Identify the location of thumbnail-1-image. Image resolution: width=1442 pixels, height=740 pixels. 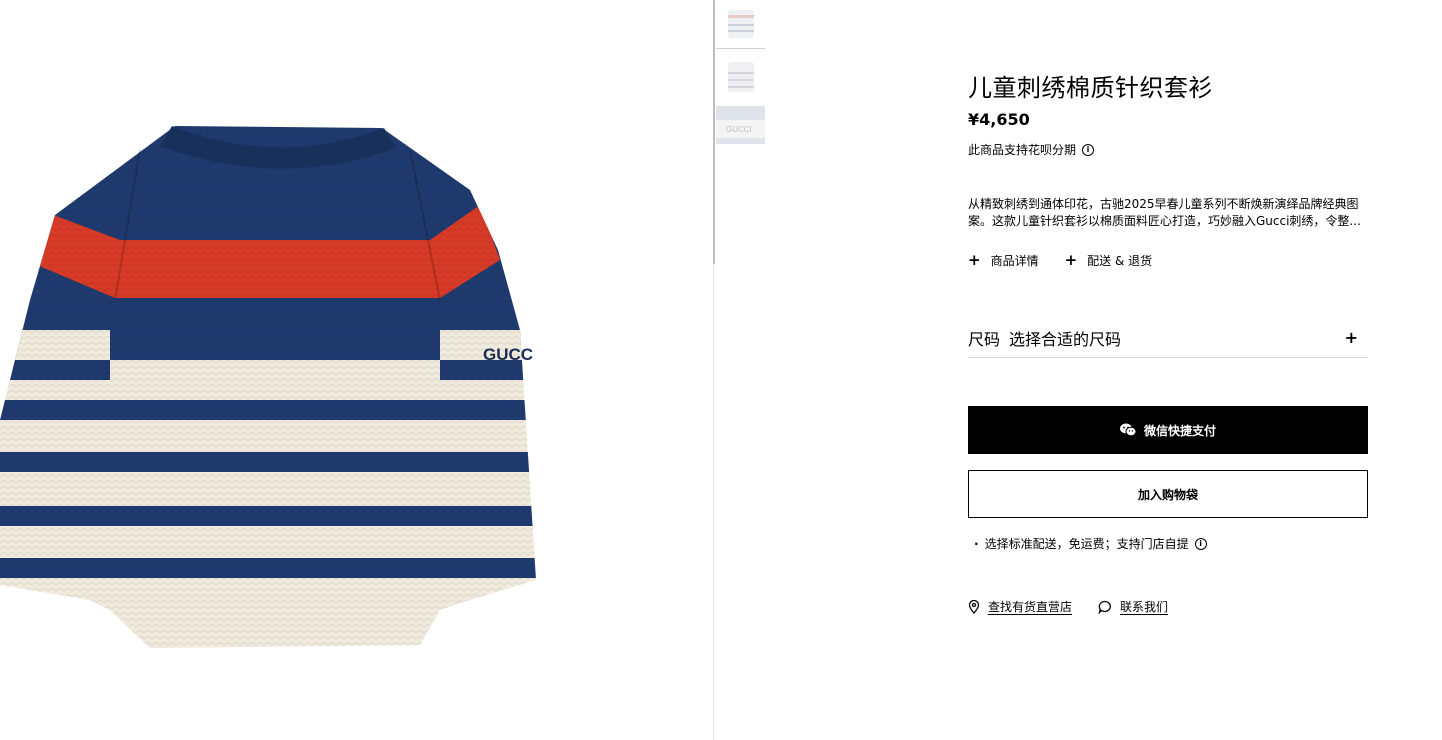
(741, 24).